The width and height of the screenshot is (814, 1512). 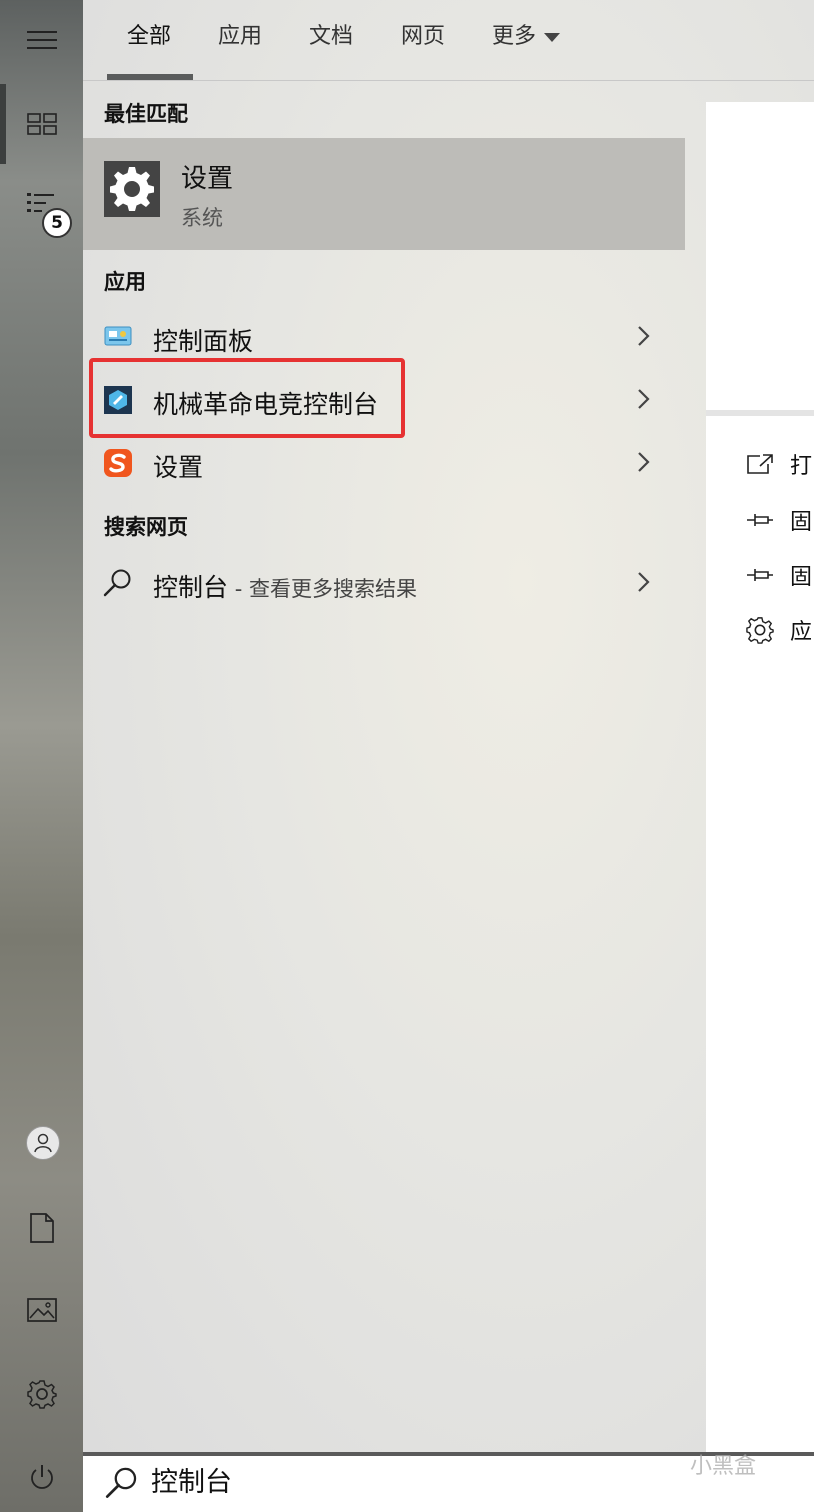 What do you see at coordinates (322, 589) in the screenshot?
I see `web-search-suffix: - 查看更多搜索结果` at bounding box center [322, 589].